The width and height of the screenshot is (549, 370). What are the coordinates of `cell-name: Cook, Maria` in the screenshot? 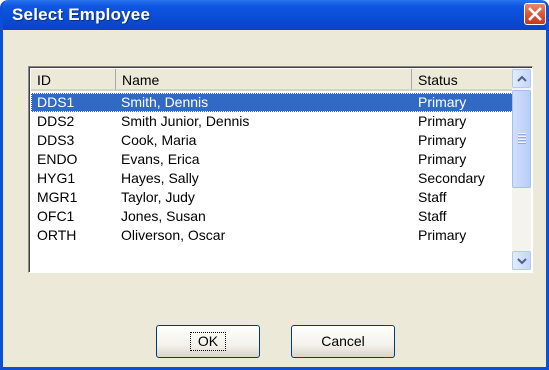 It's located at (159, 140).